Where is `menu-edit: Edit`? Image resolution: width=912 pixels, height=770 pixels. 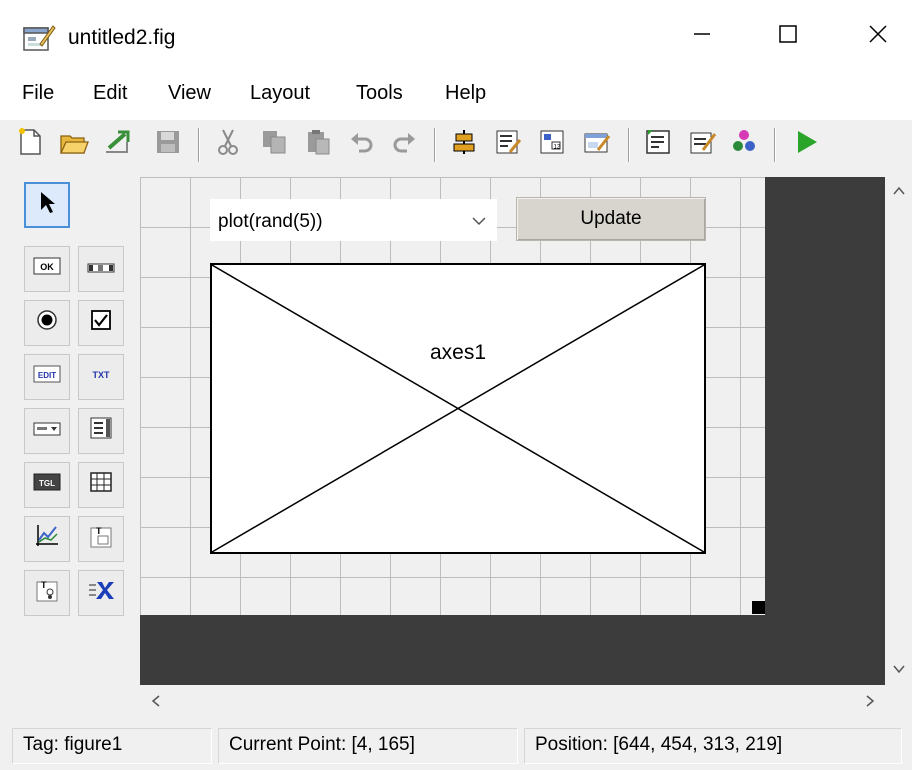 menu-edit: Edit is located at coordinates (110, 93).